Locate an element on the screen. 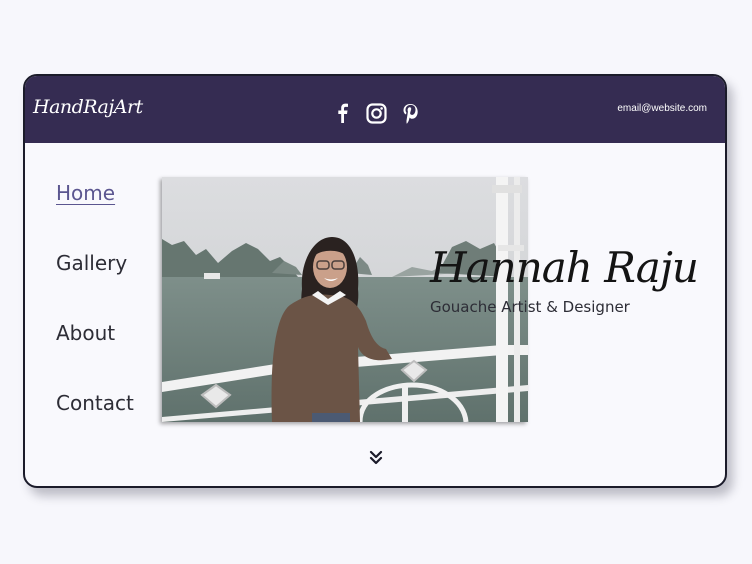 The image size is (752, 564). hero-name: Hannah Raju is located at coordinates (564, 267).